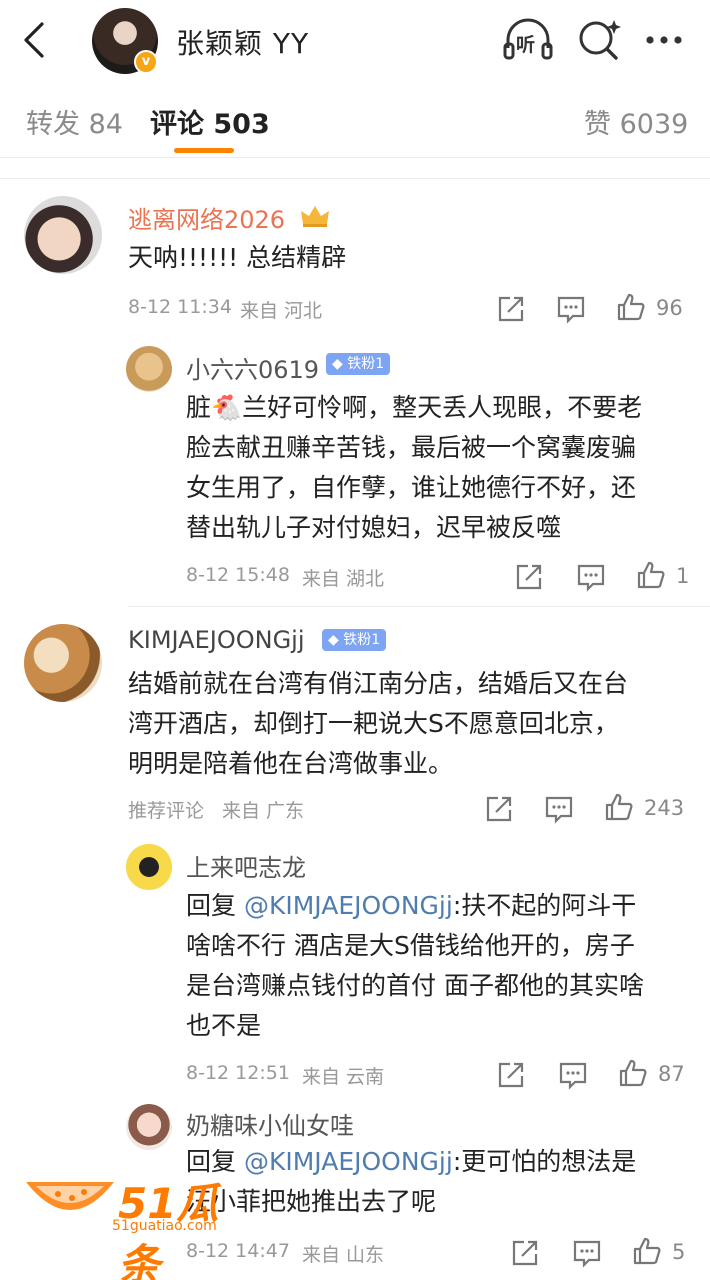 The image size is (710, 1280). Describe the element at coordinates (238, 1073) in the screenshot. I see `comment-time: 8-12 12:51` at that location.